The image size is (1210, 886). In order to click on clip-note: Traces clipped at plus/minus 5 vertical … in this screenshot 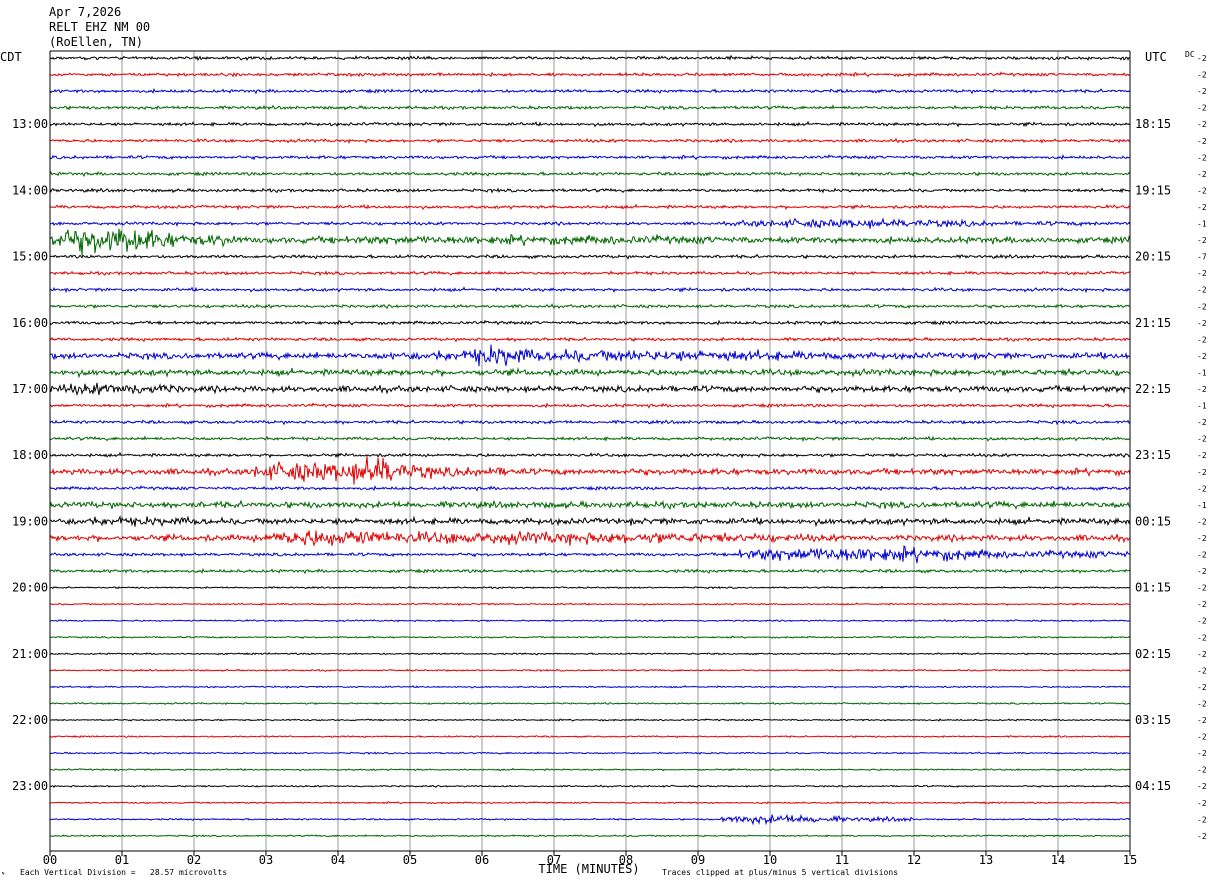, I will do `click(780, 872)`.